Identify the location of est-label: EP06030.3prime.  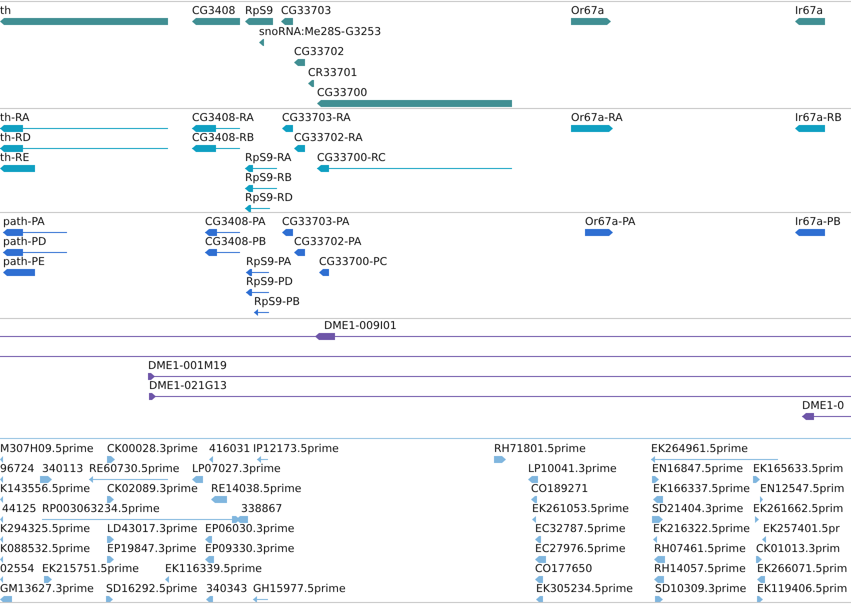
(249, 528).